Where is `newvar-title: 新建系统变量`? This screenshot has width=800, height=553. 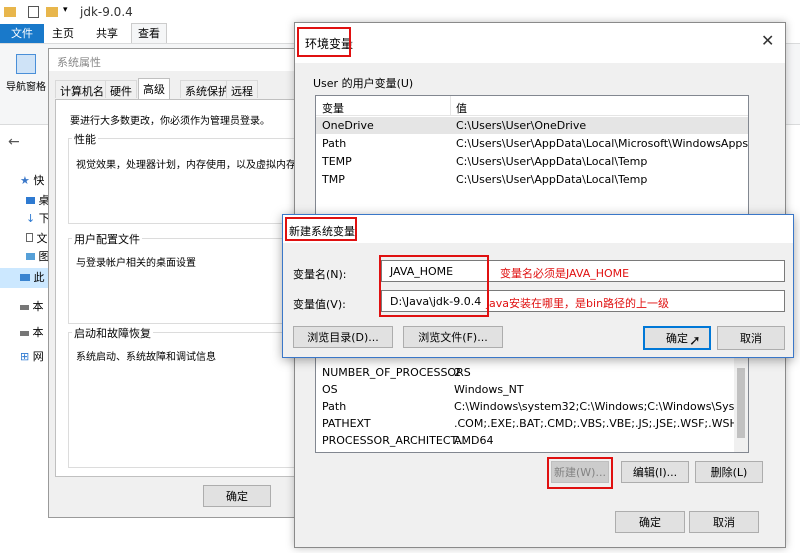 newvar-title: 新建系统变量 is located at coordinates (322, 231).